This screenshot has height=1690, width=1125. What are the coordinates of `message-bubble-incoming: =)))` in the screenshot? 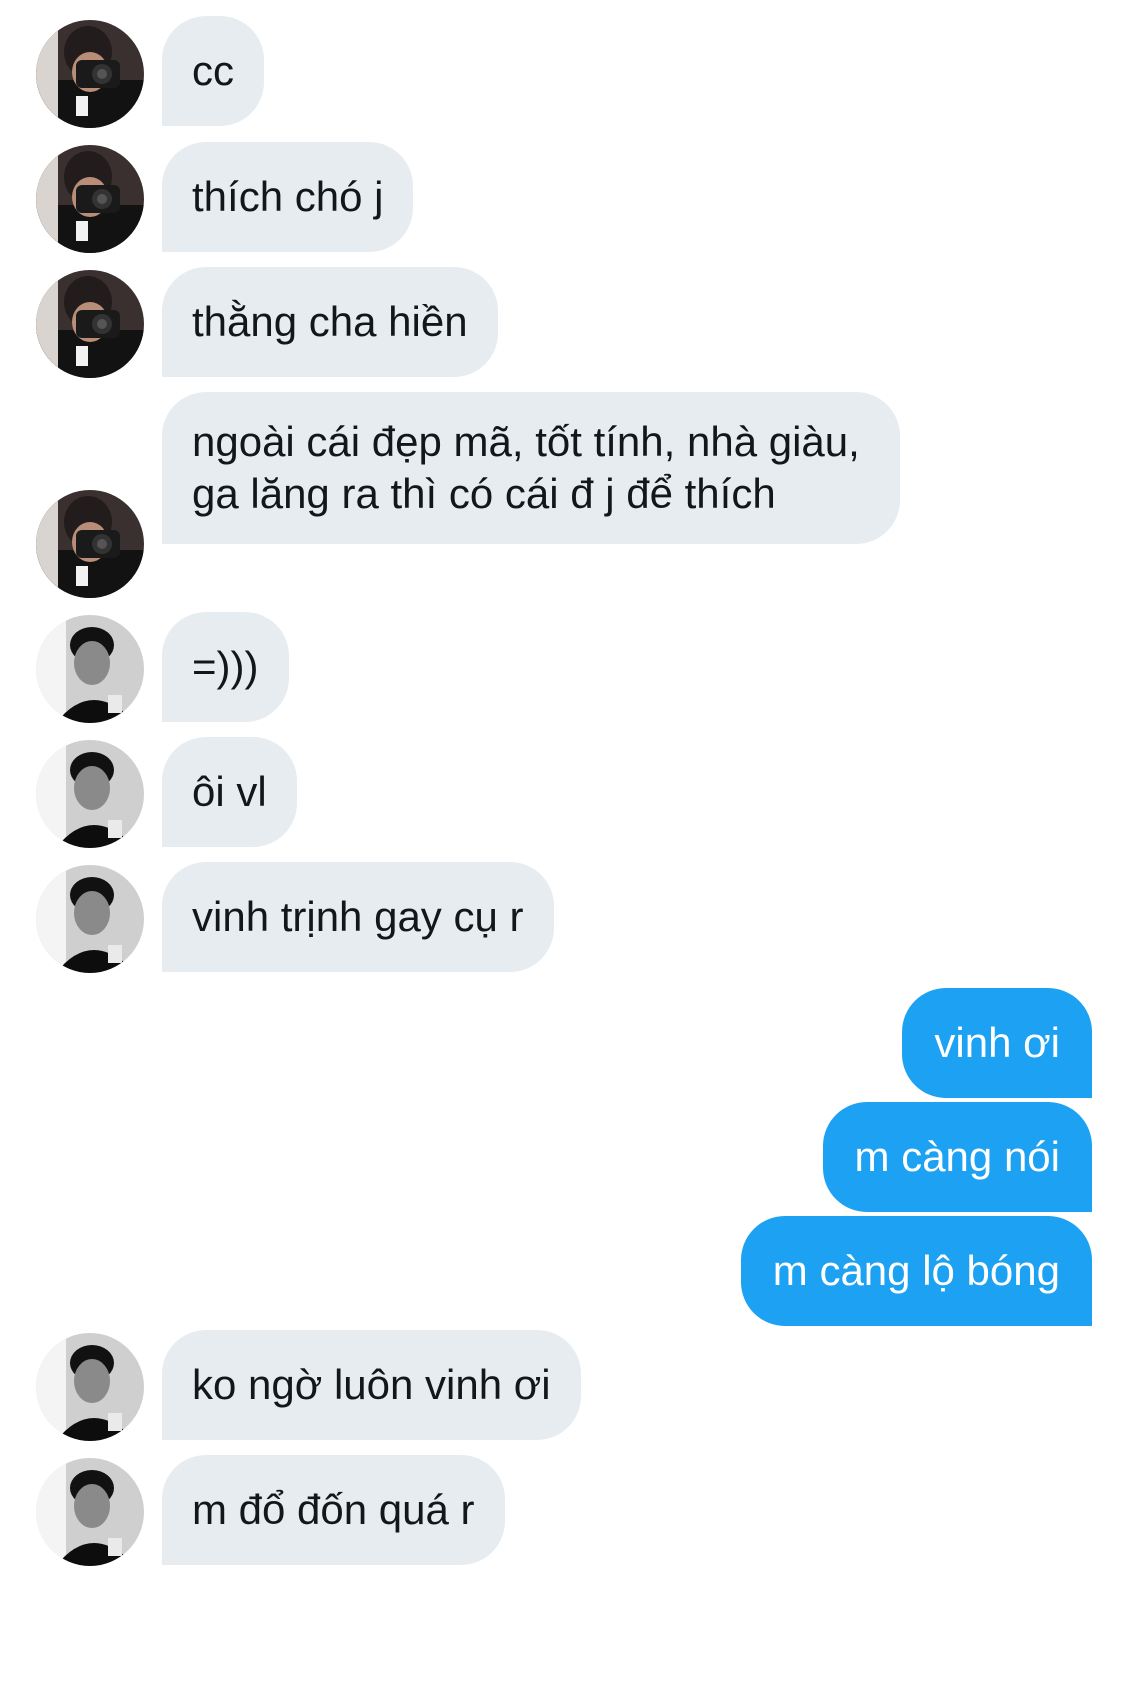 It's located at (225, 667).